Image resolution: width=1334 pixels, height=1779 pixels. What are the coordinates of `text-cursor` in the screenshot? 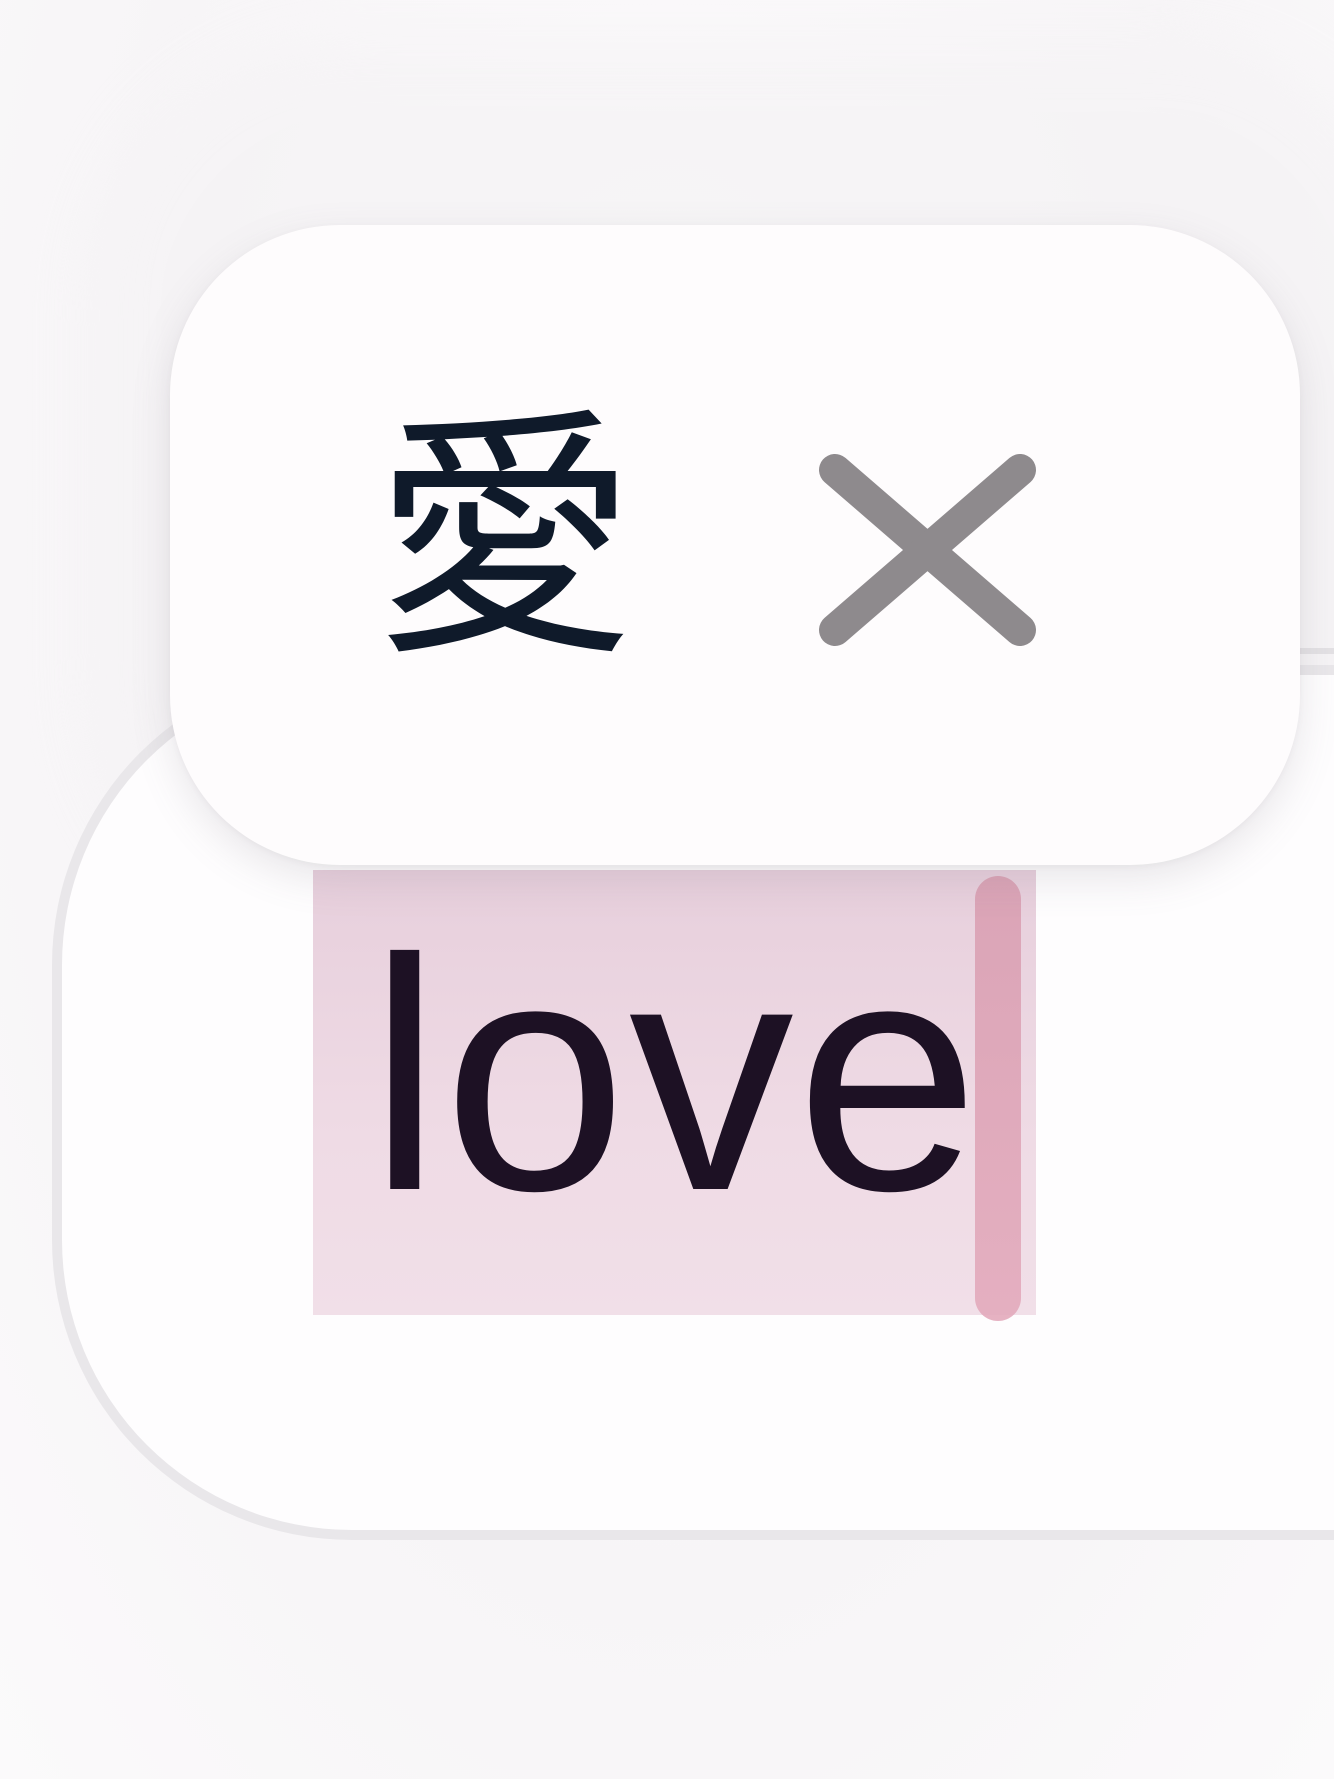 It's located at (998, 1098).